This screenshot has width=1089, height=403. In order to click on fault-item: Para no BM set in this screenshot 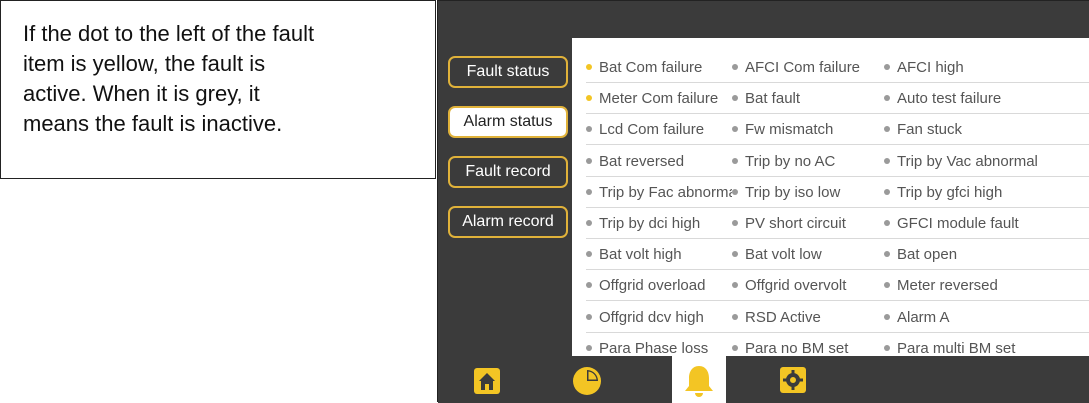, I will do `click(808, 344)`.